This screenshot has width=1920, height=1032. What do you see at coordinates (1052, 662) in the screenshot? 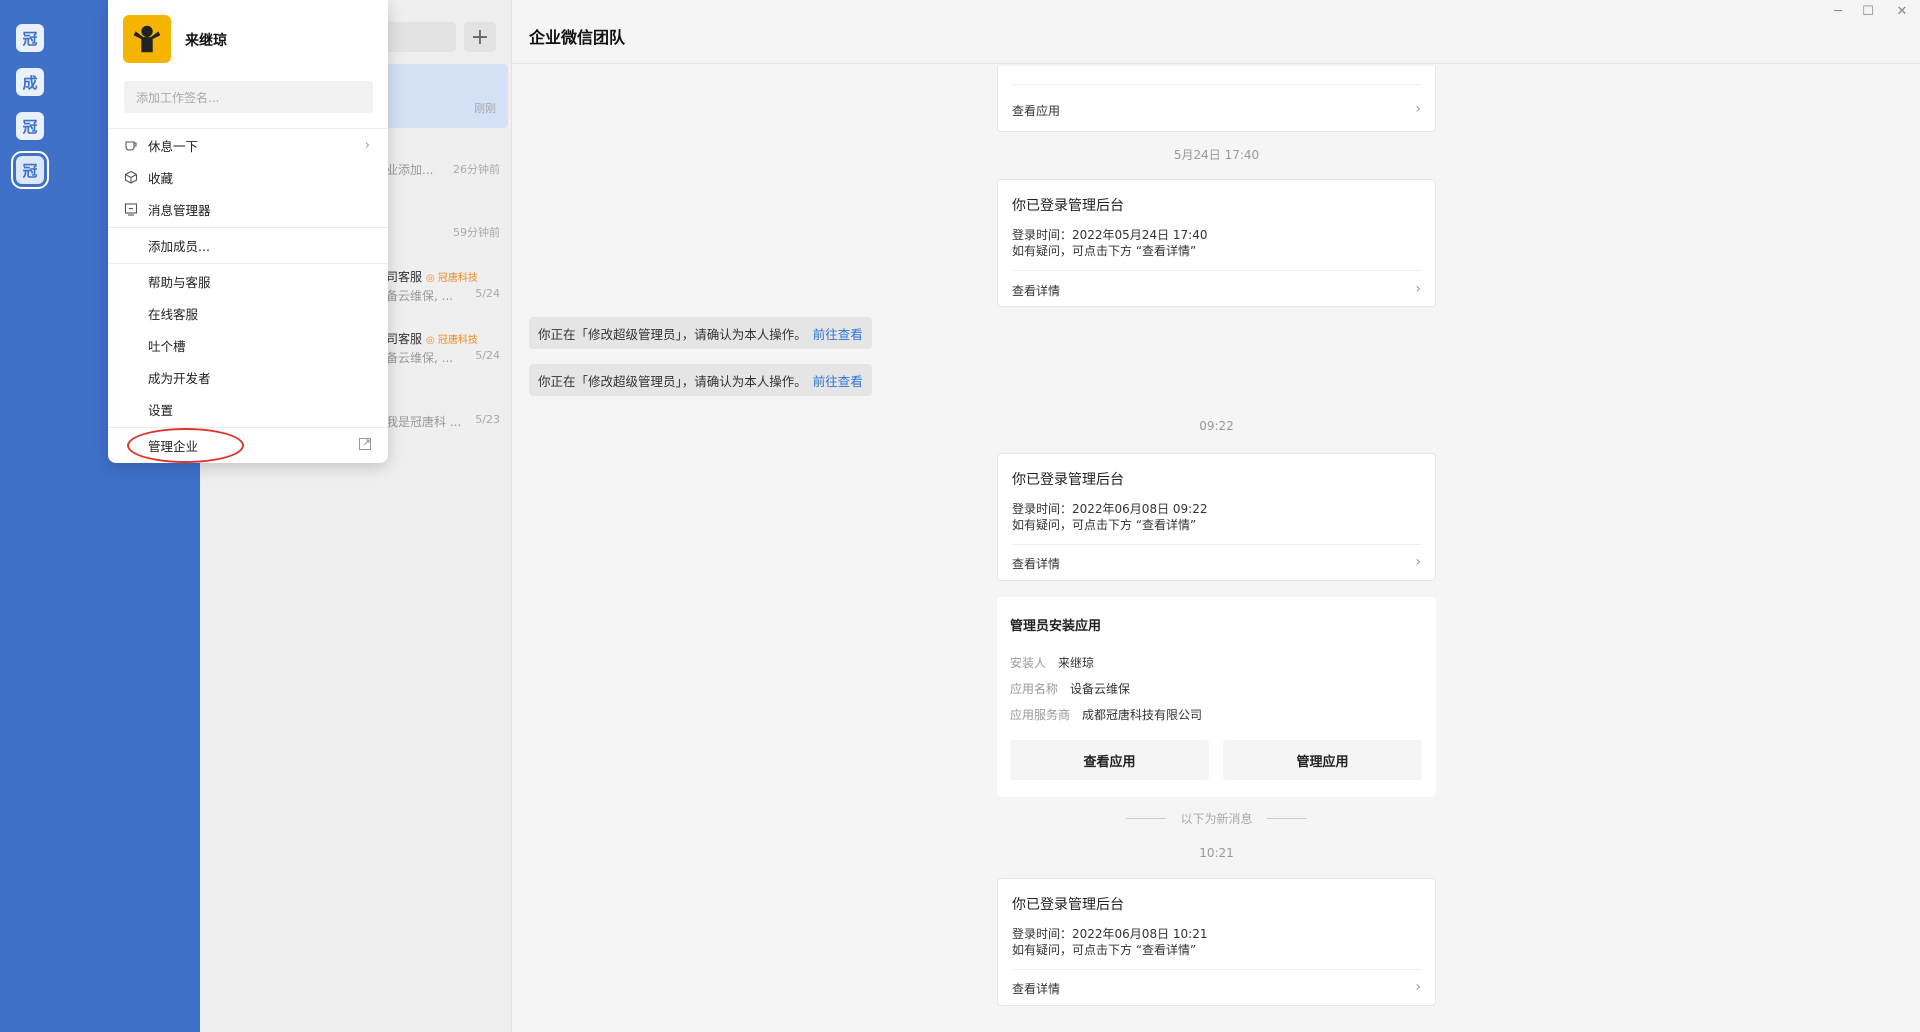
I see `installer-row: 安装人 来继琼` at bounding box center [1052, 662].